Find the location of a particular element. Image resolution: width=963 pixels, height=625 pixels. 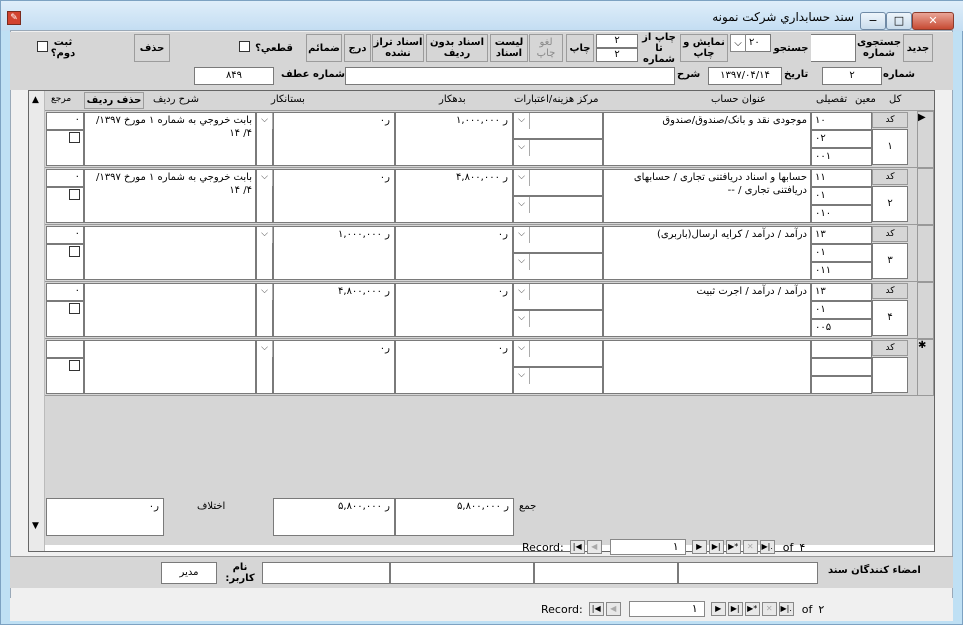

insert-button: درج is located at coordinates (357, 48).